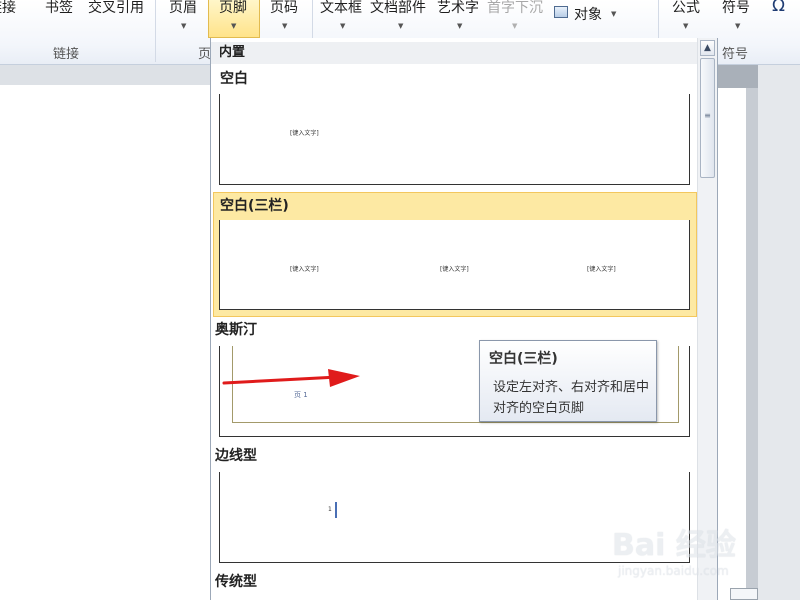 Image resolution: width=800 pixels, height=600 pixels. Describe the element at coordinates (779, 332) in the screenshot. I see `document-right-pane` at that location.